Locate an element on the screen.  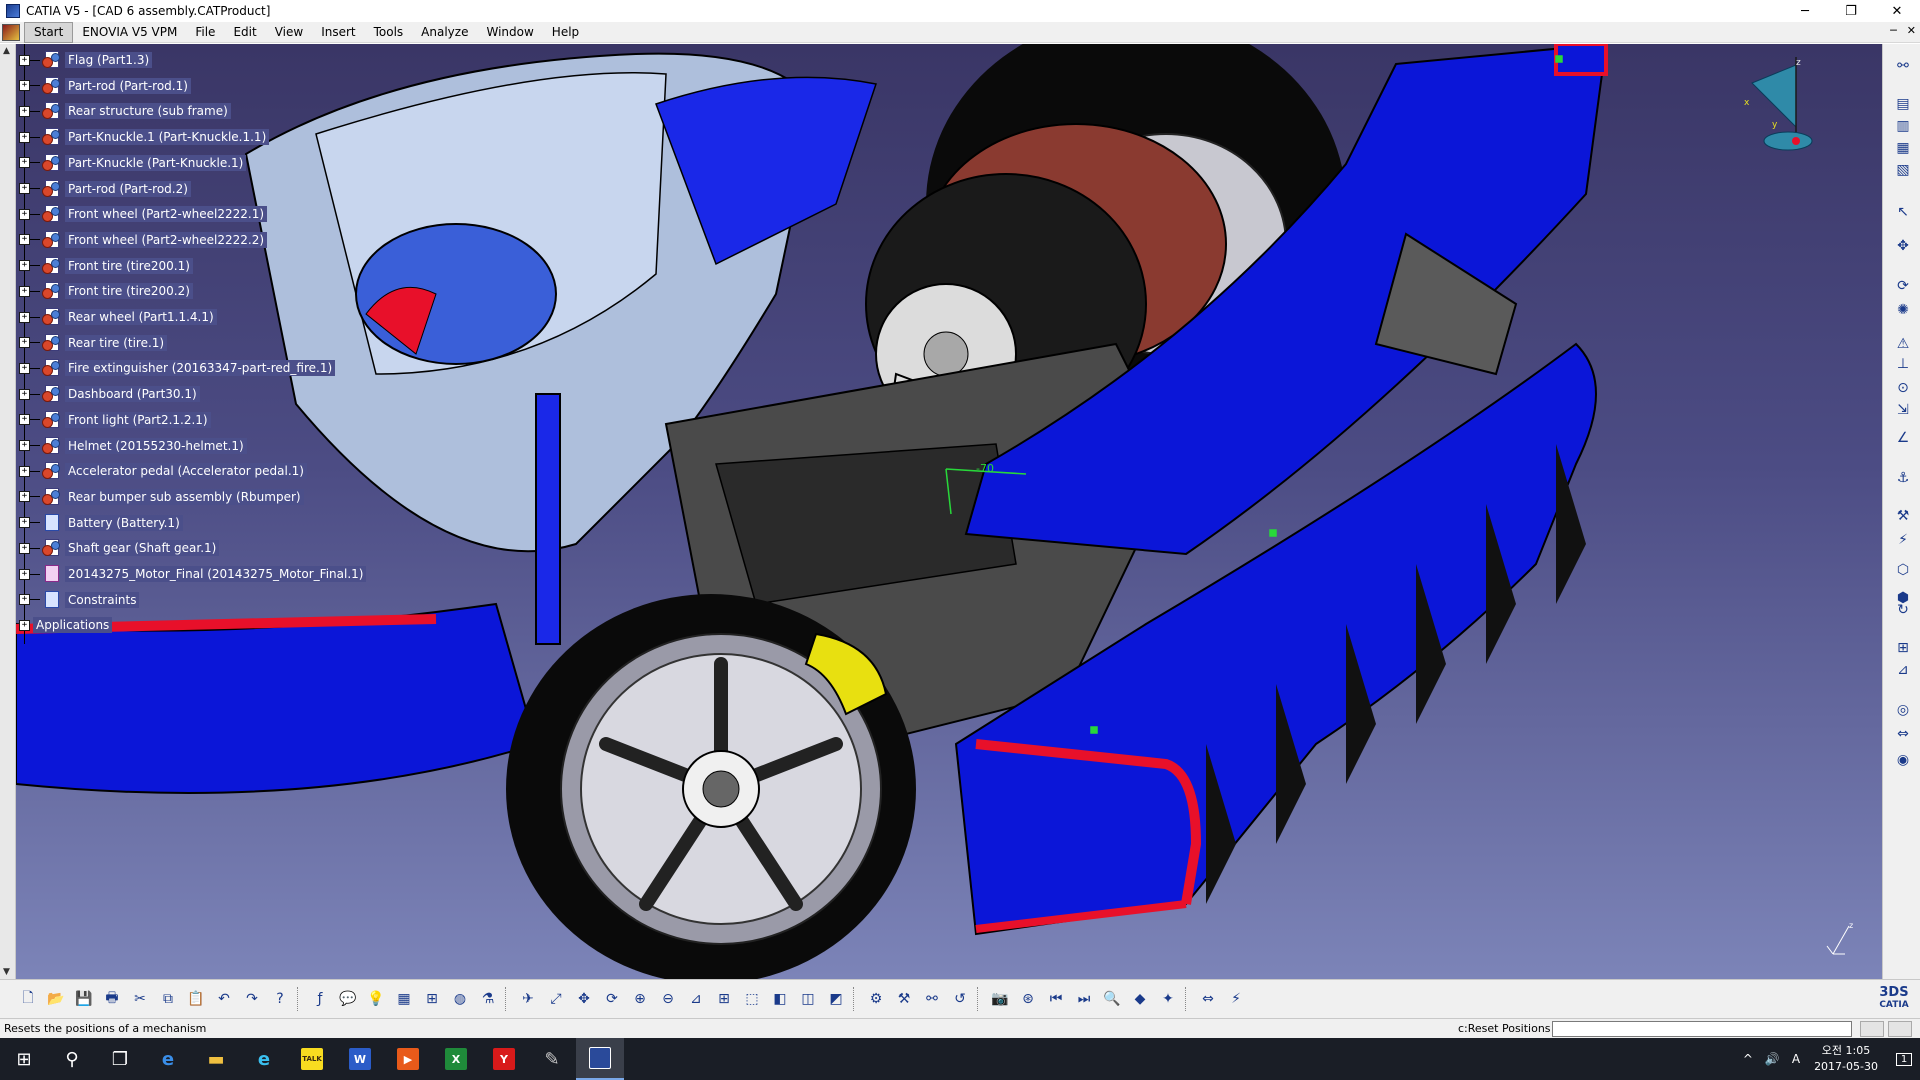
tree-item-label: Battery (Battery.1) is located at coordinates (124, 522).